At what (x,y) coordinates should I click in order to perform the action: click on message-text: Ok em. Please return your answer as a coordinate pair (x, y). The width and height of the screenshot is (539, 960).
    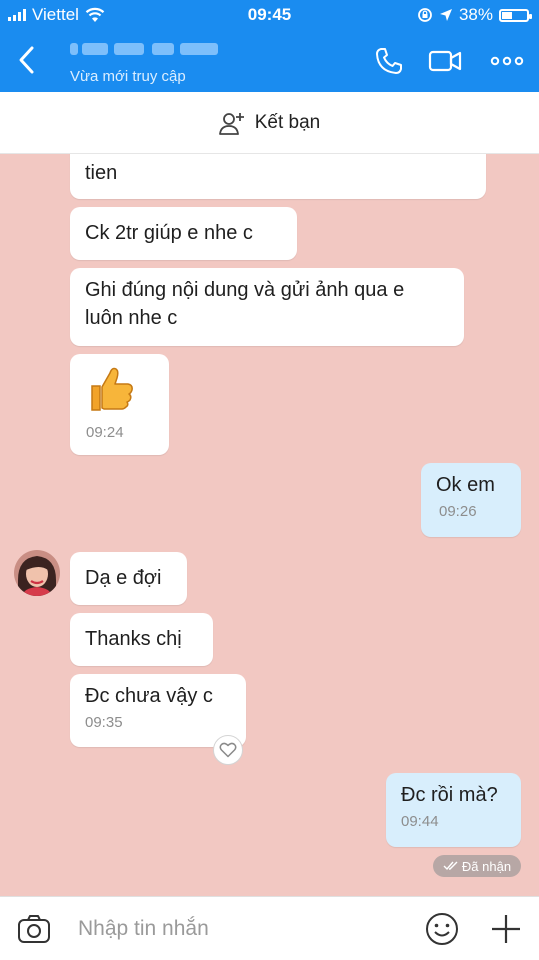
    Looking at the image, I should click on (465, 485).